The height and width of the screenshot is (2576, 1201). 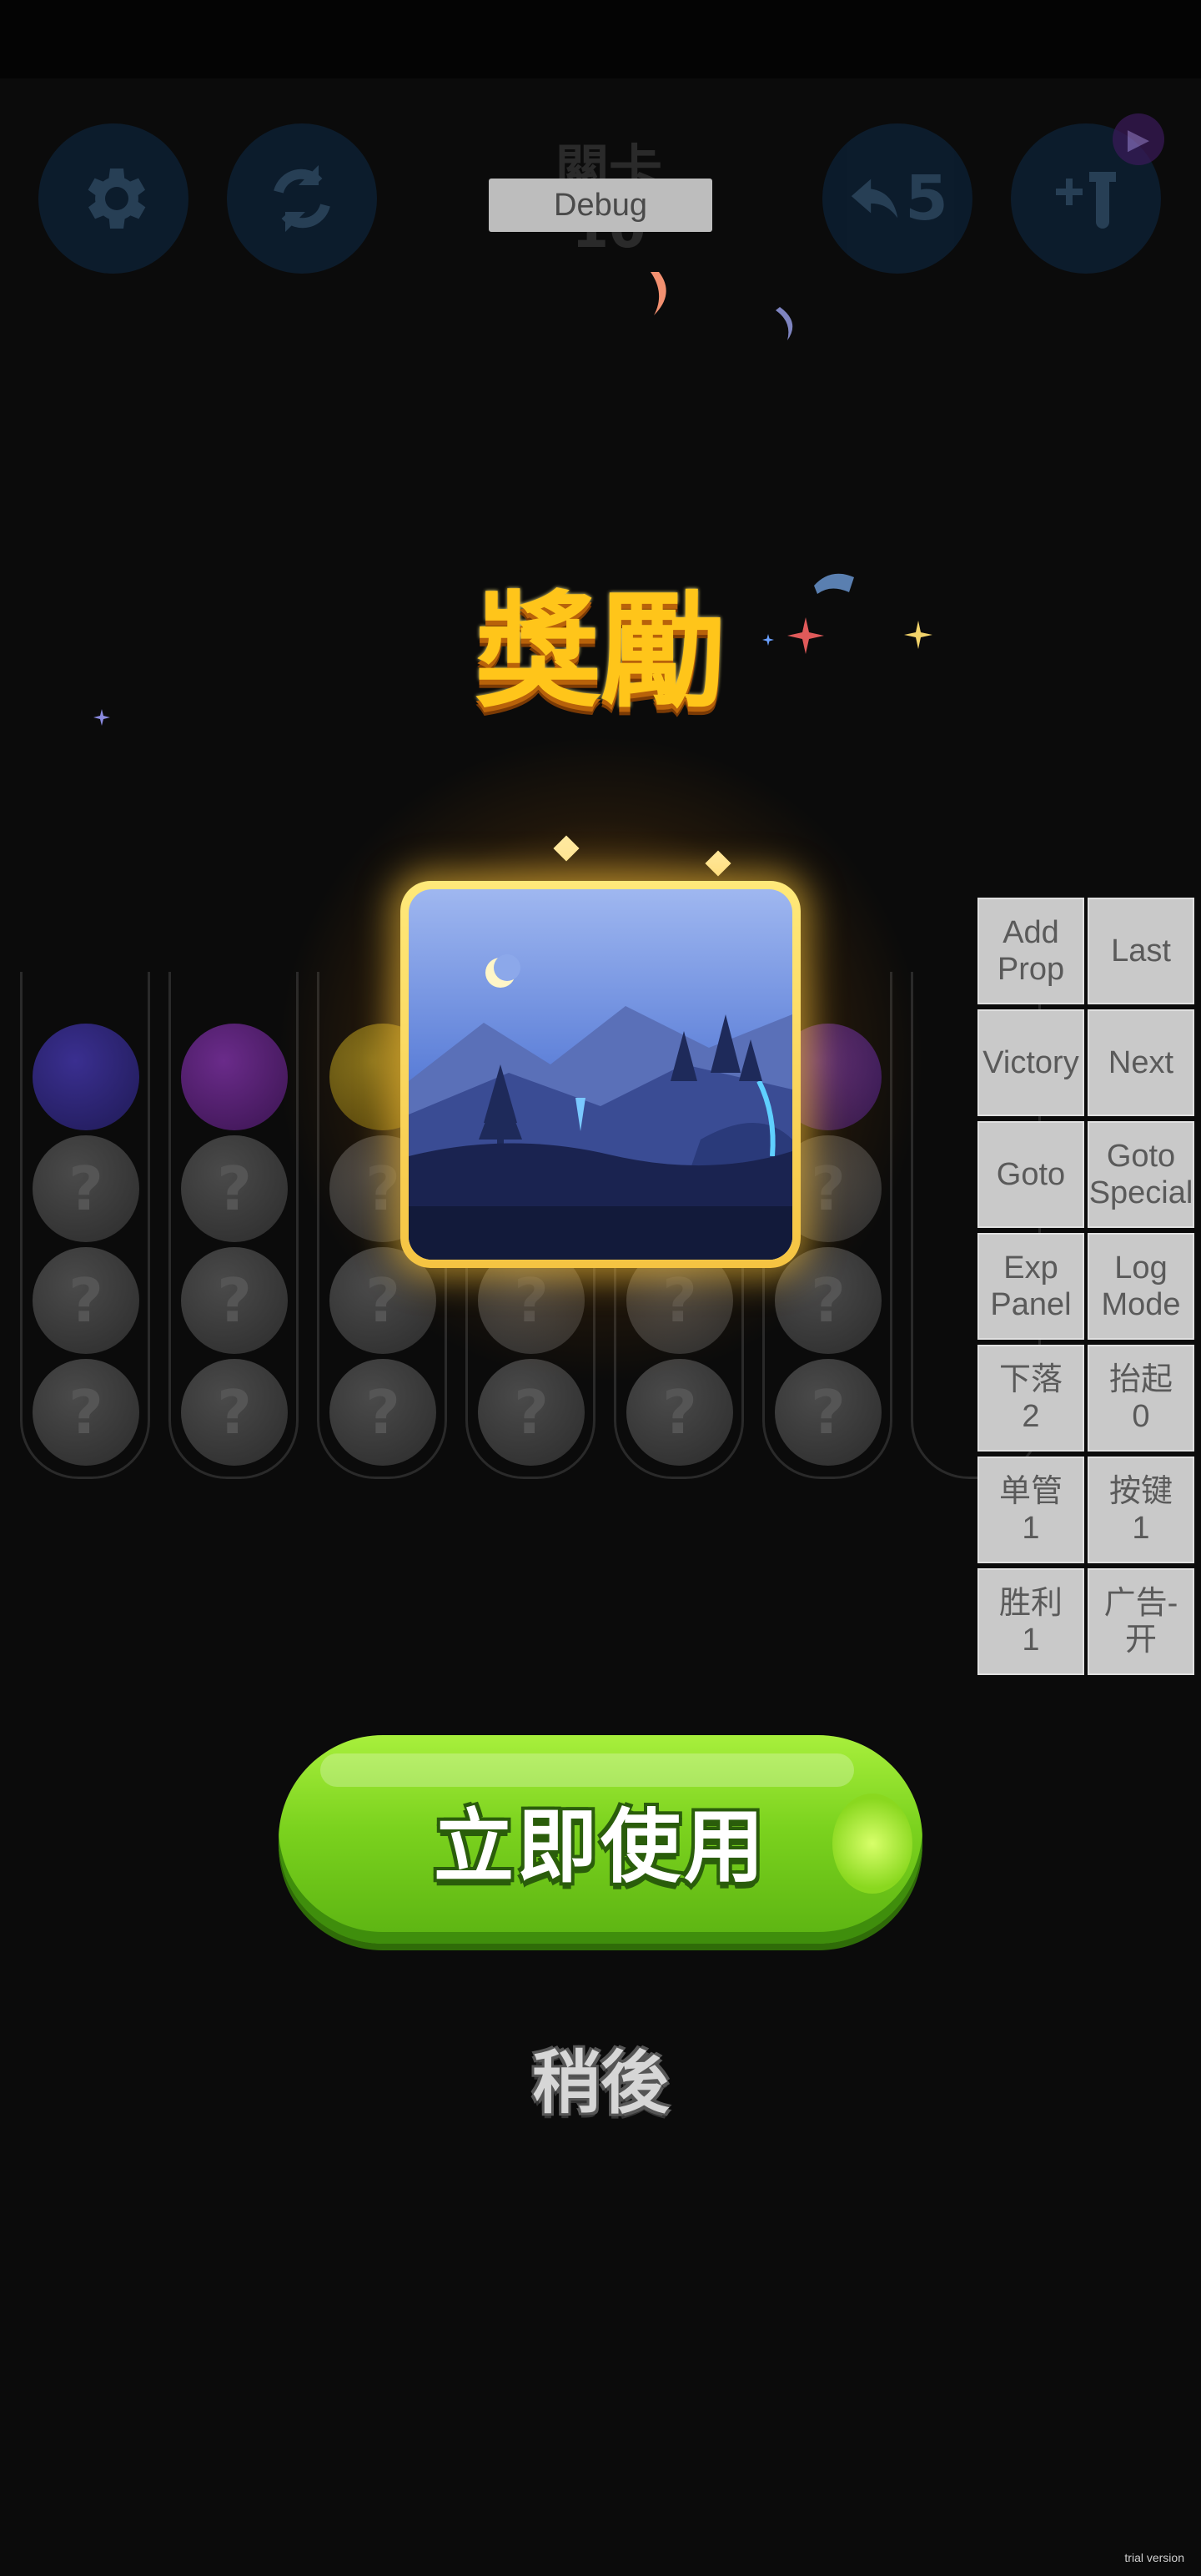 I want to click on restart-button, so click(x=302, y=198).